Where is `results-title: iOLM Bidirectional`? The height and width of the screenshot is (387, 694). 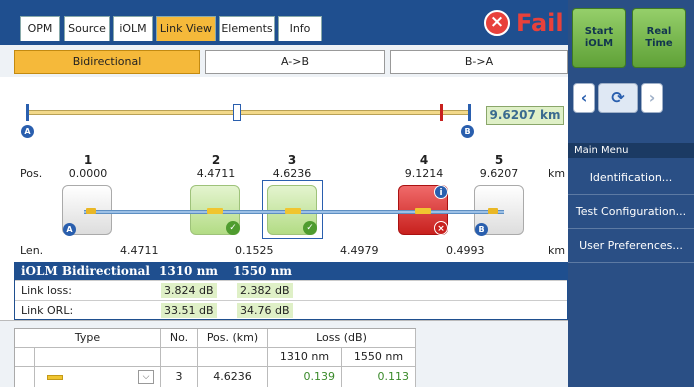 results-title: iOLM Bidirectional is located at coordinates (85, 271).